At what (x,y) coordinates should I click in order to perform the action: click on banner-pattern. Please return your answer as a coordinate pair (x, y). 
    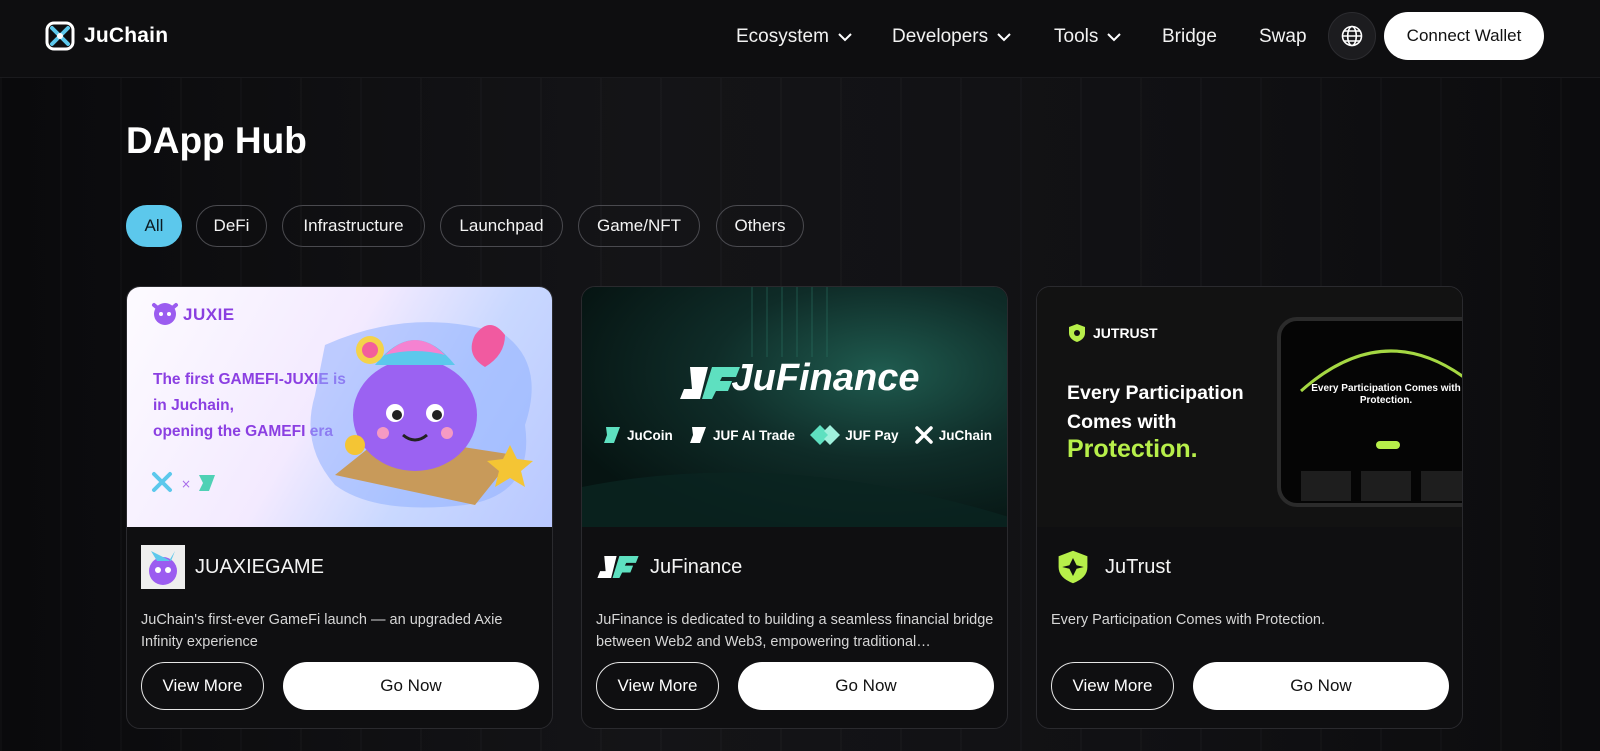
    Looking at the image, I should click on (794, 407).